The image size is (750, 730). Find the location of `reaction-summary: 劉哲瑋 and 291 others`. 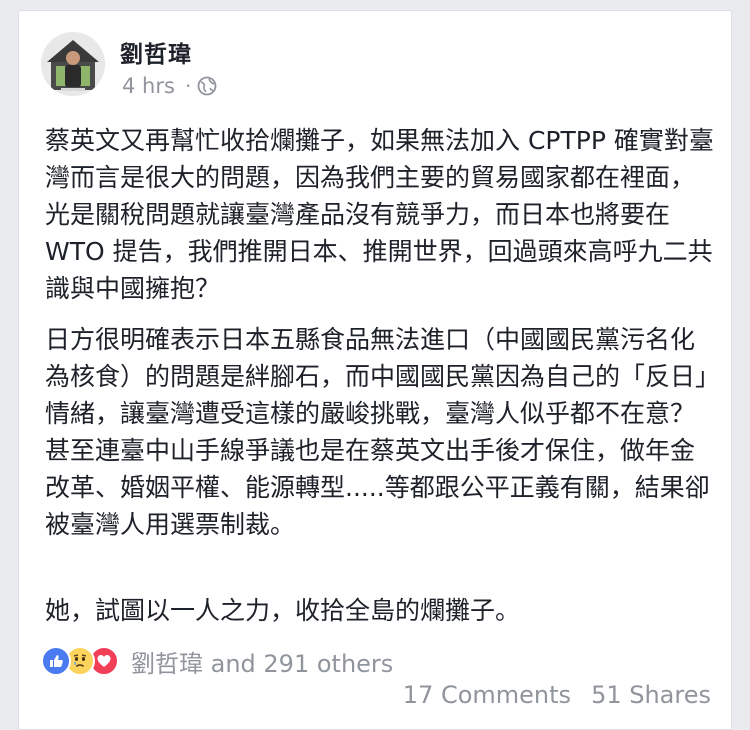

reaction-summary: 劉哲瑋 and 291 others is located at coordinates (217, 661).